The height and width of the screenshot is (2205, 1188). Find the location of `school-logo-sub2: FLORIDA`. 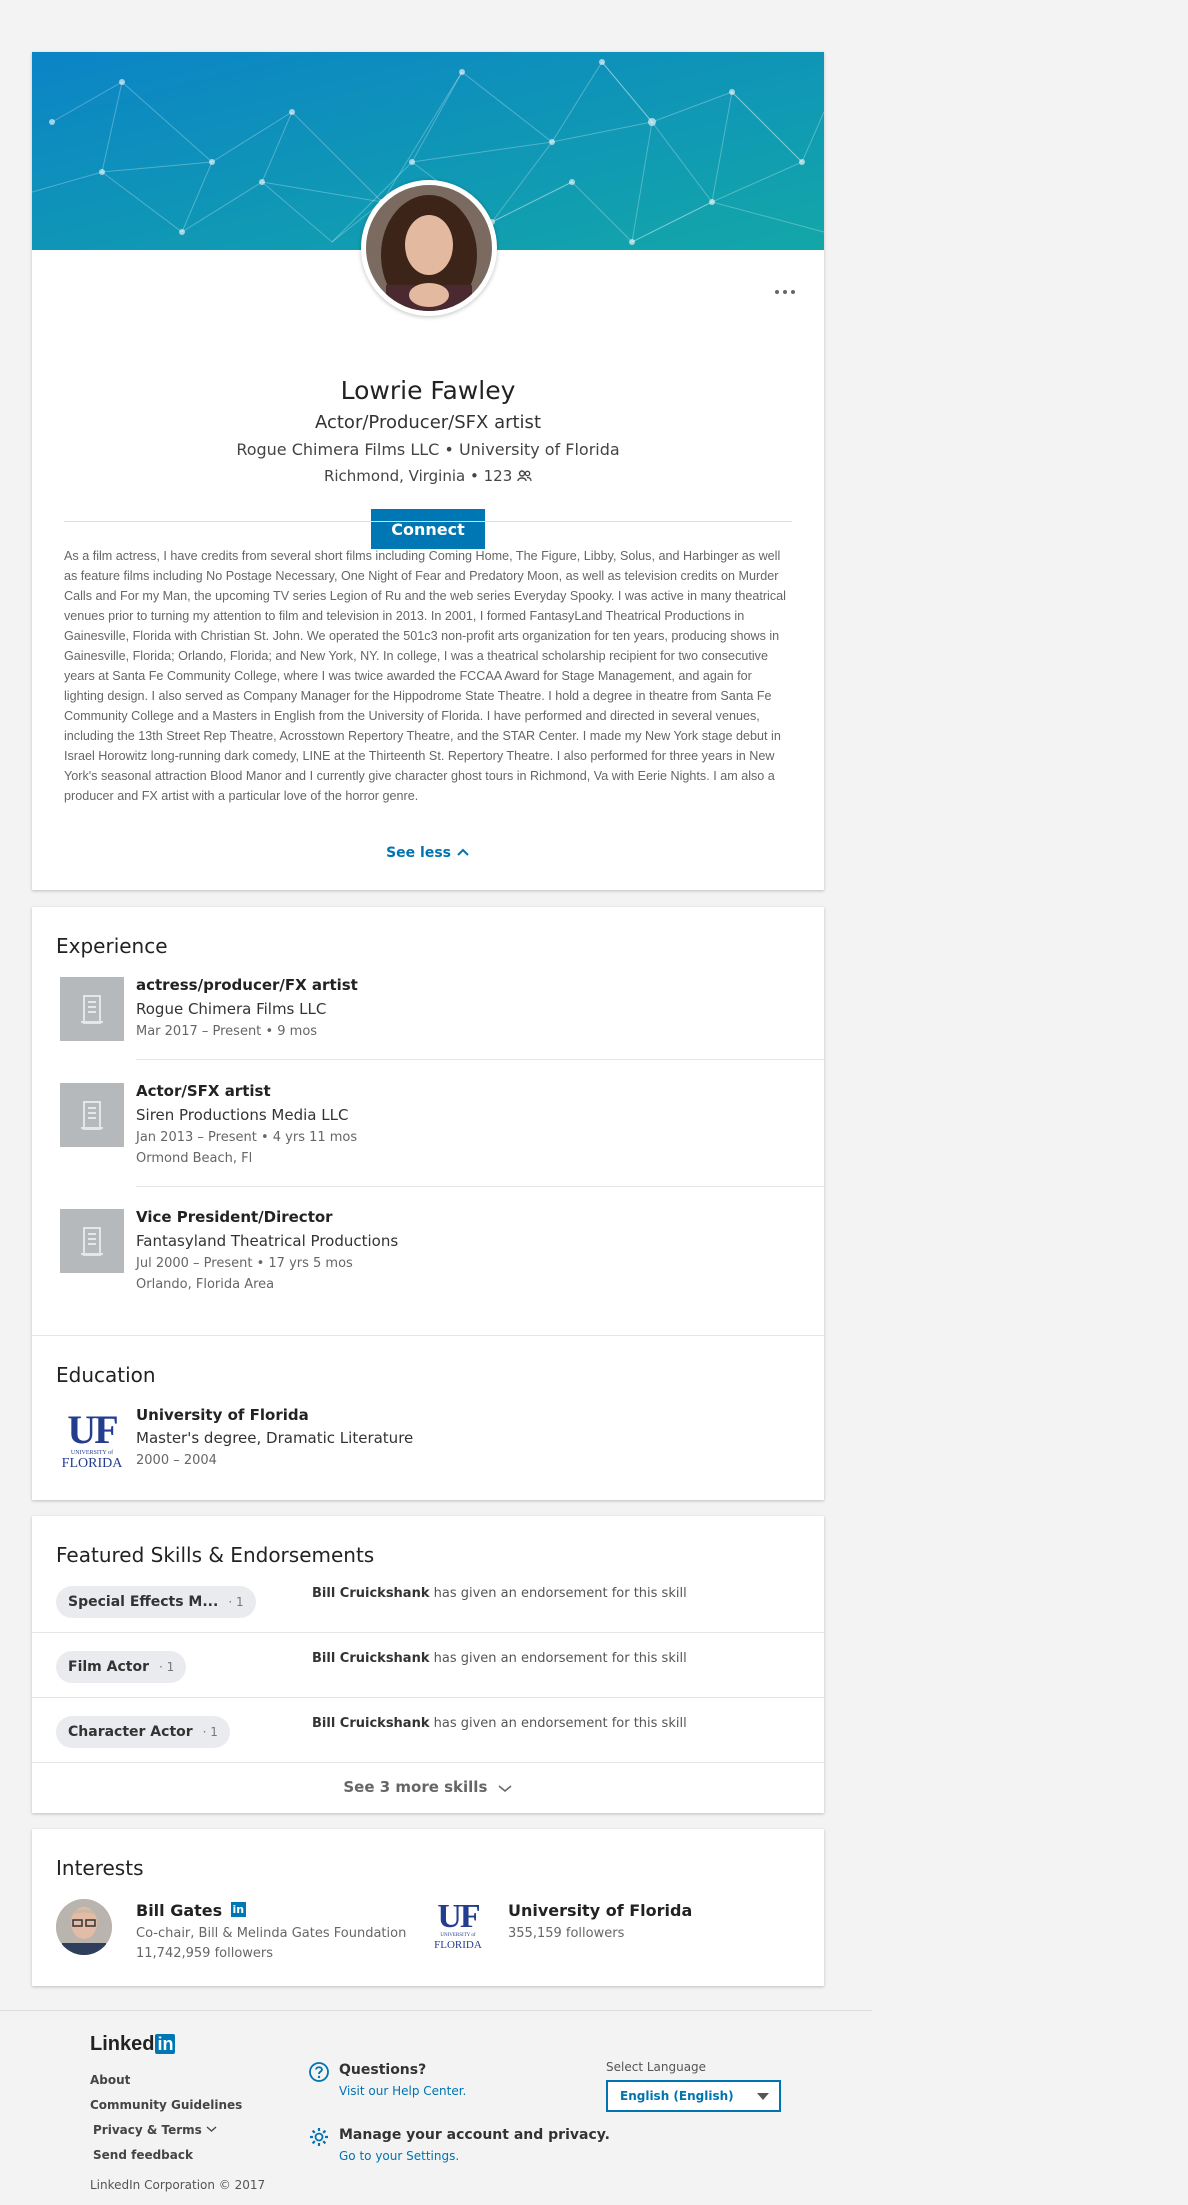

school-logo-sub2: FLORIDA is located at coordinates (92, 1463).